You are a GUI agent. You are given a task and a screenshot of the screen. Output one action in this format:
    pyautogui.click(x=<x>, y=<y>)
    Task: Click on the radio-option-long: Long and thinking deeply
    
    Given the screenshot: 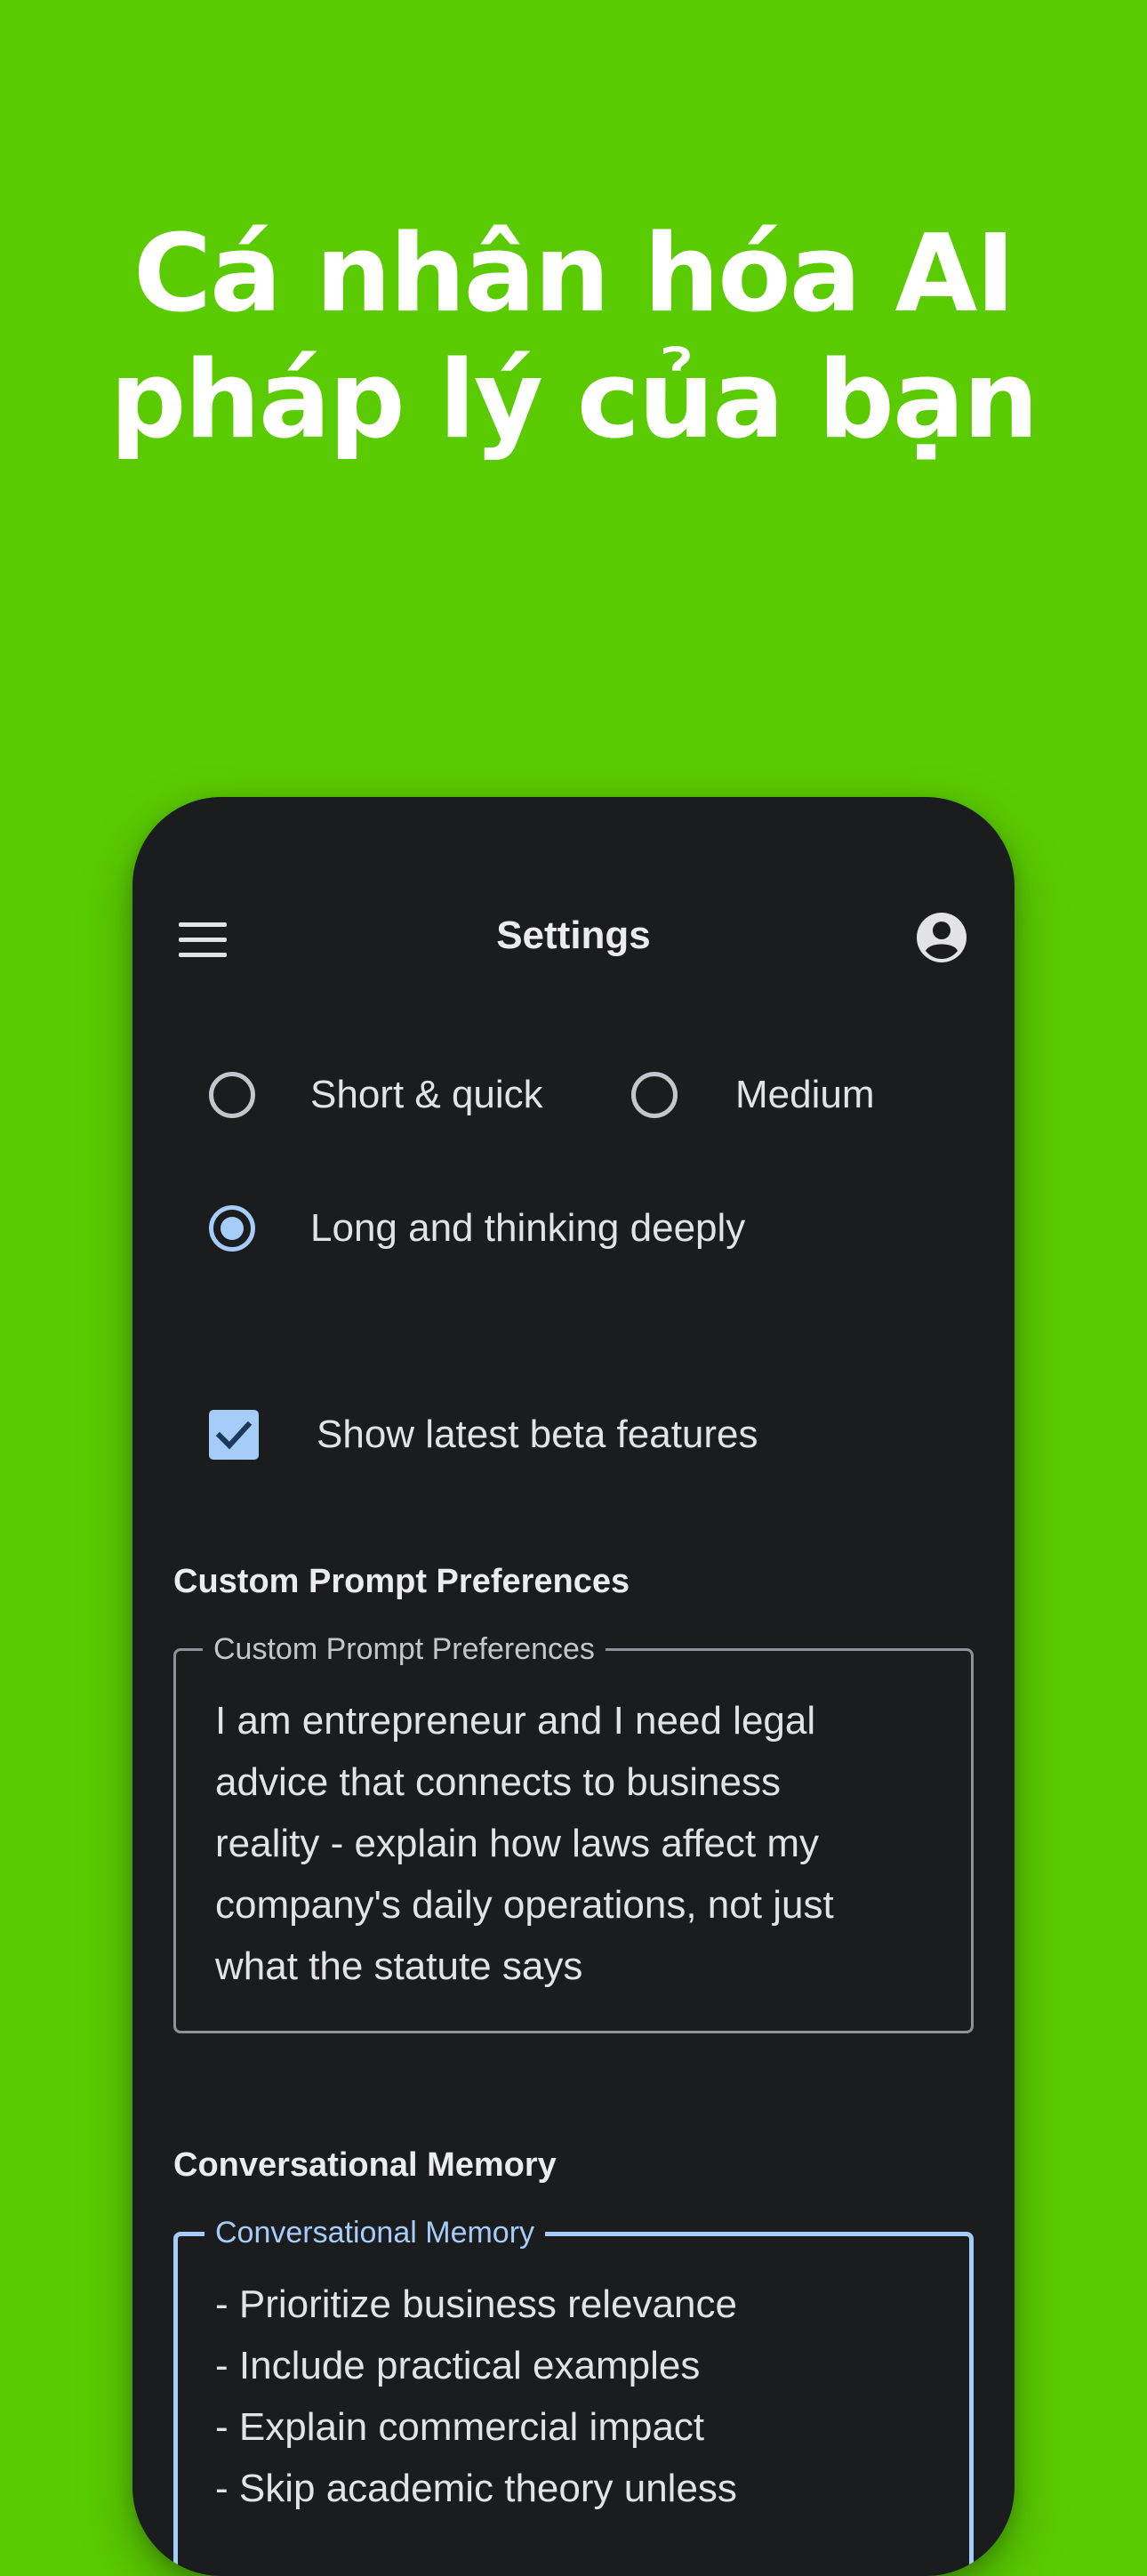 What is the action you would take?
    pyautogui.click(x=477, y=1228)
    